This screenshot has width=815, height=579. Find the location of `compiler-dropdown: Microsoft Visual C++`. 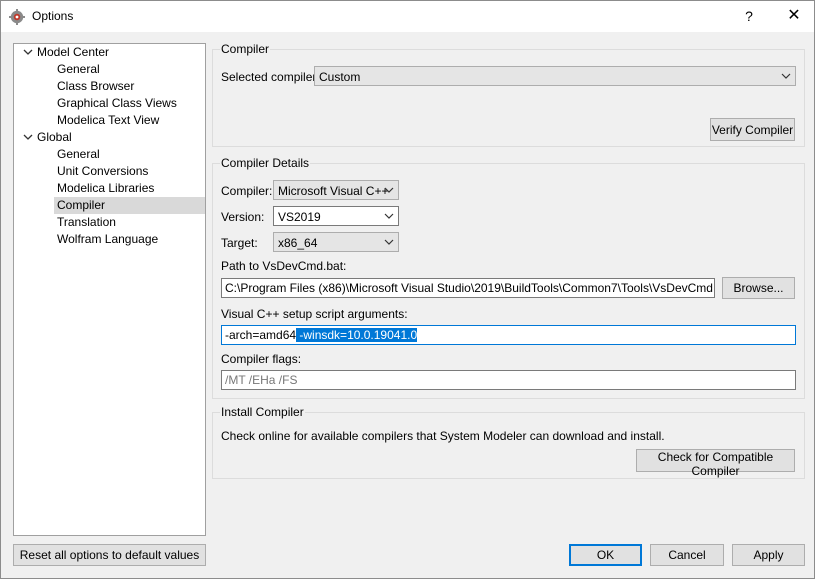

compiler-dropdown: Microsoft Visual C++ is located at coordinates (336, 190).